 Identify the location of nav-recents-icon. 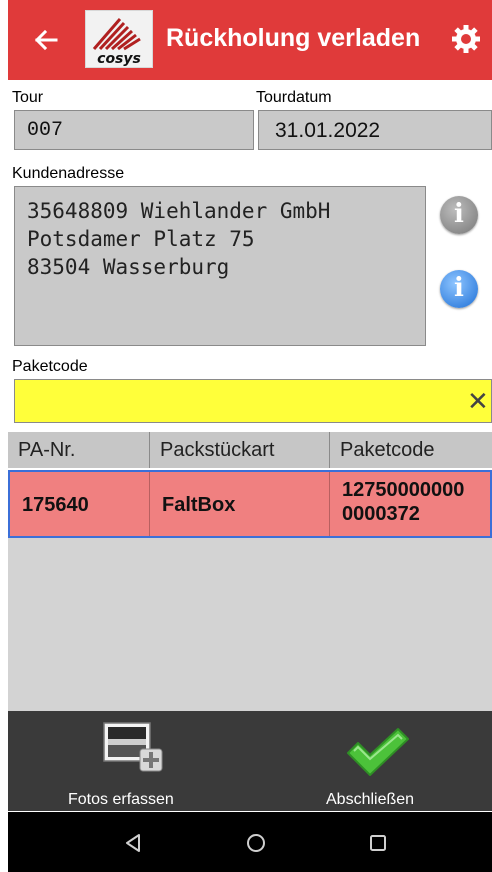
(378, 843).